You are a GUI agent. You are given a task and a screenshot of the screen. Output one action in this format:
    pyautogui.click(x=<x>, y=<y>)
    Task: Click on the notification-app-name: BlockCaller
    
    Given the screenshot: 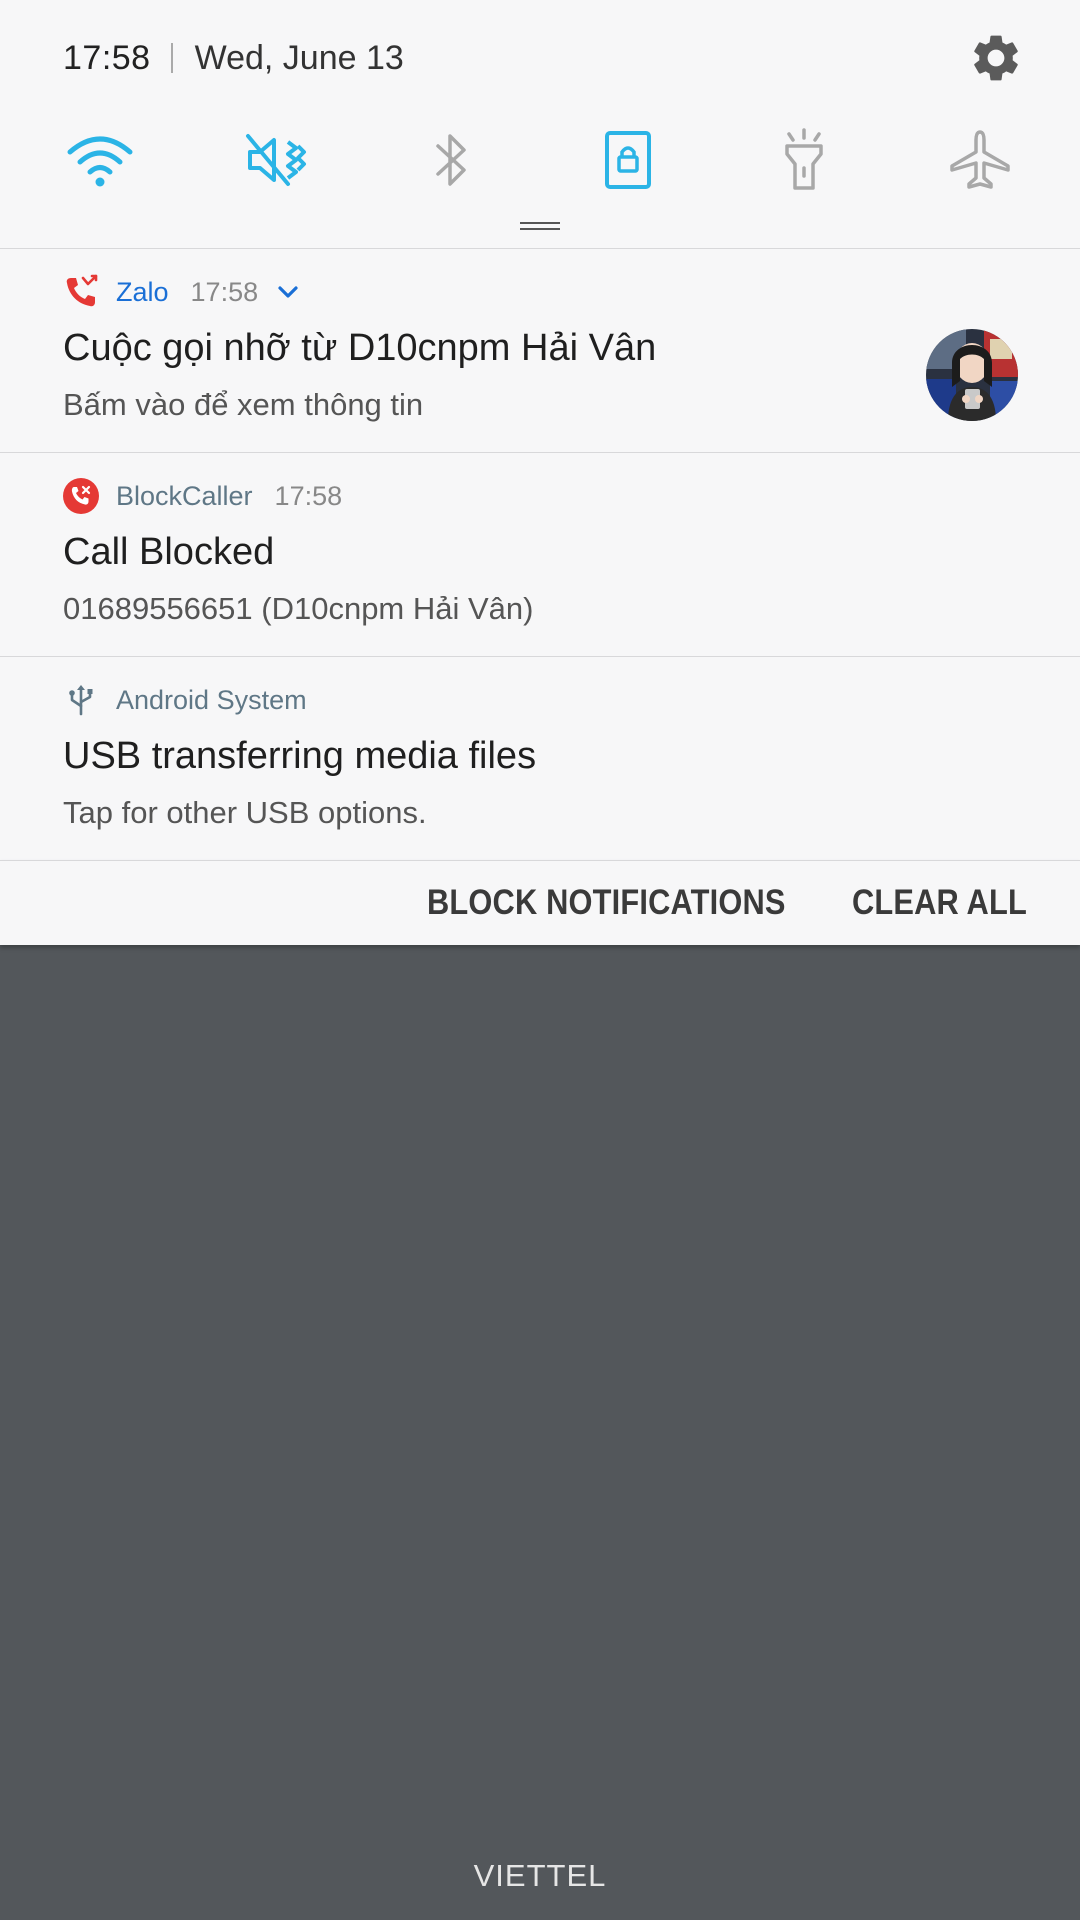 What is the action you would take?
    pyautogui.click(x=184, y=495)
    